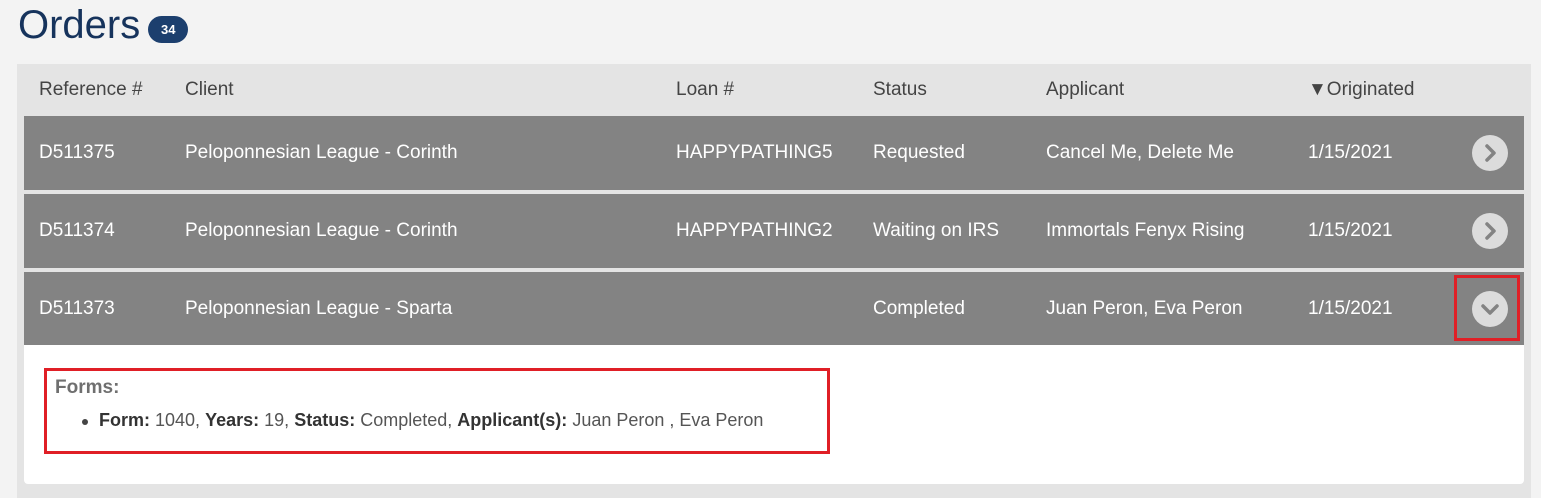  I want to click on cell-reference: D511375, so click(77, 152).